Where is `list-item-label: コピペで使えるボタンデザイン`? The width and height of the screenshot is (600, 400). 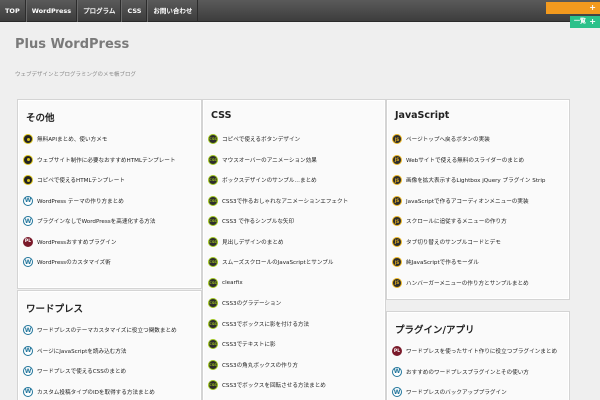 list-item-label: コピペで使えるボタンデザイン is located at coordinates (261, 140).